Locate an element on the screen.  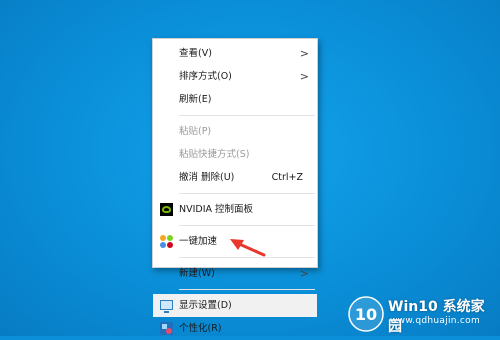
red-arrow-annotation is located at coordinates (248, 248).